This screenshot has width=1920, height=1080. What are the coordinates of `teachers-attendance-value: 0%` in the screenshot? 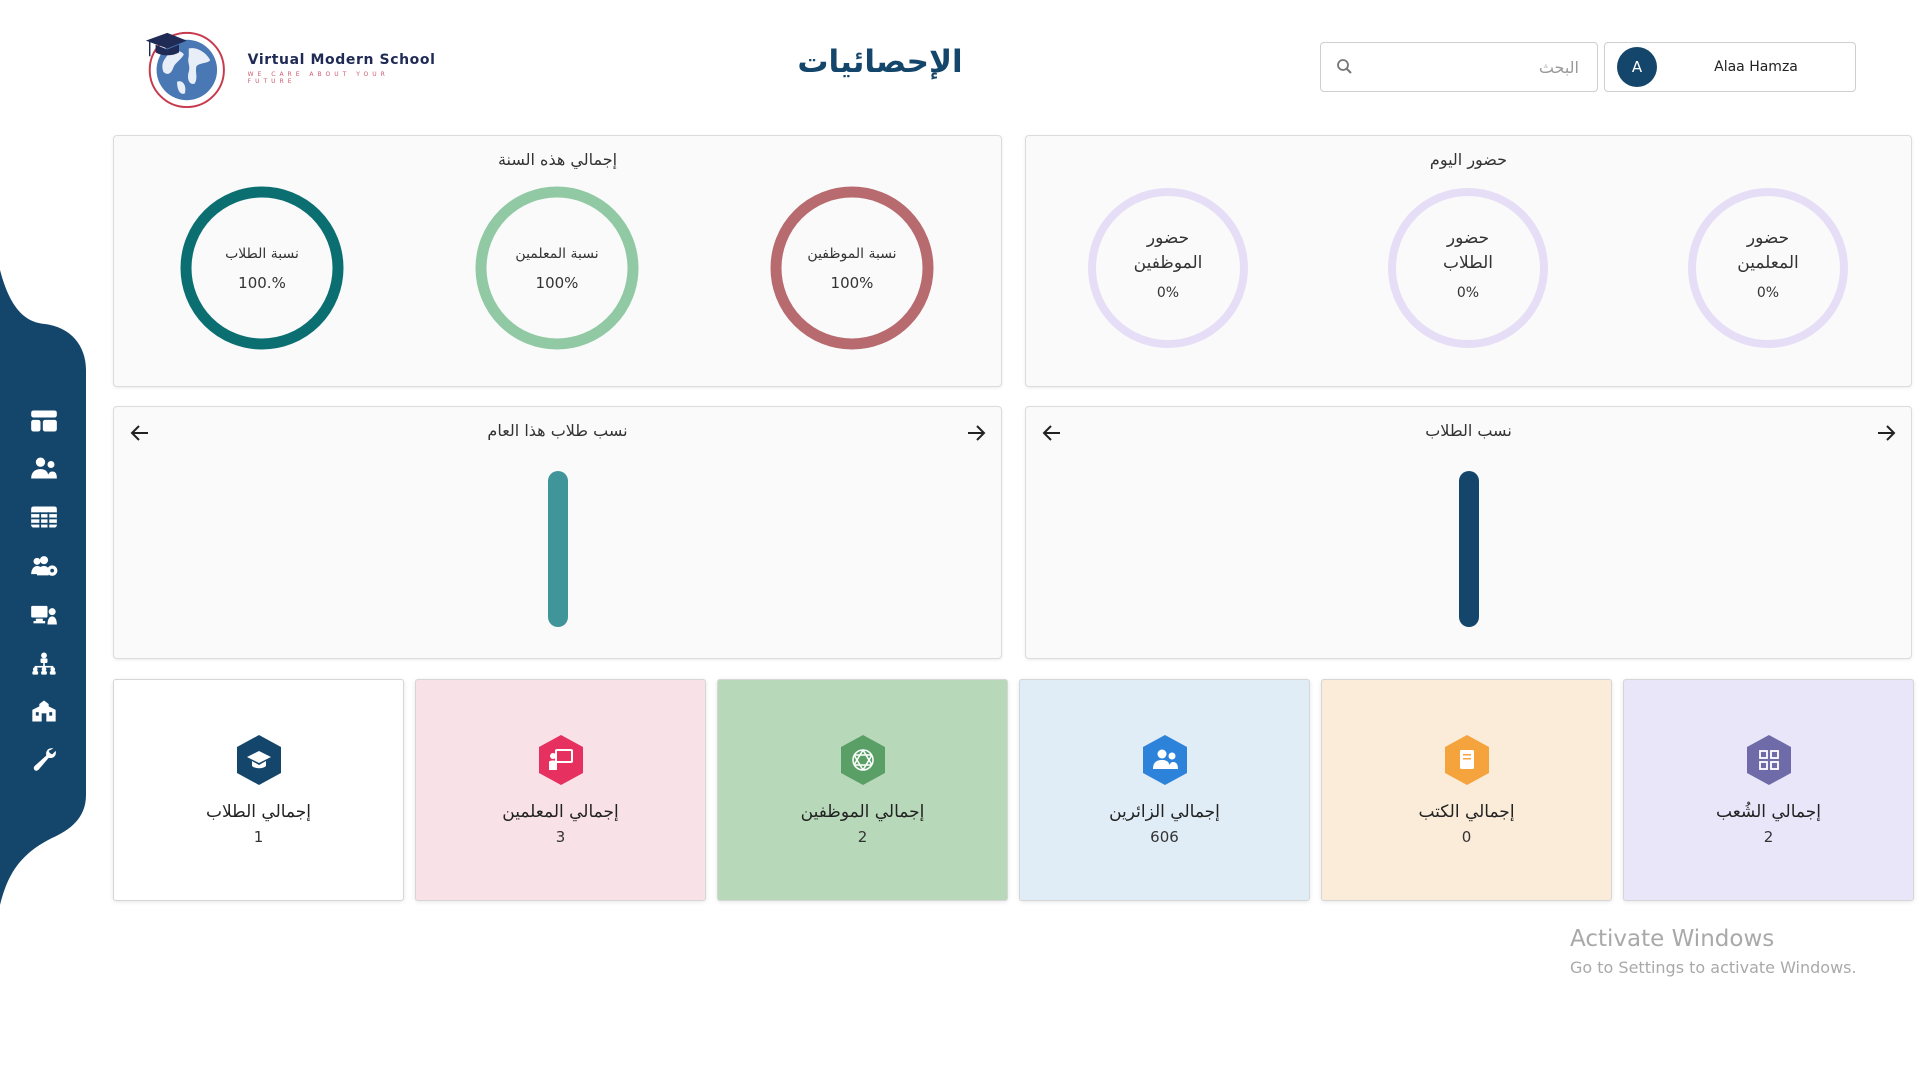 It's located at (1768, 293).